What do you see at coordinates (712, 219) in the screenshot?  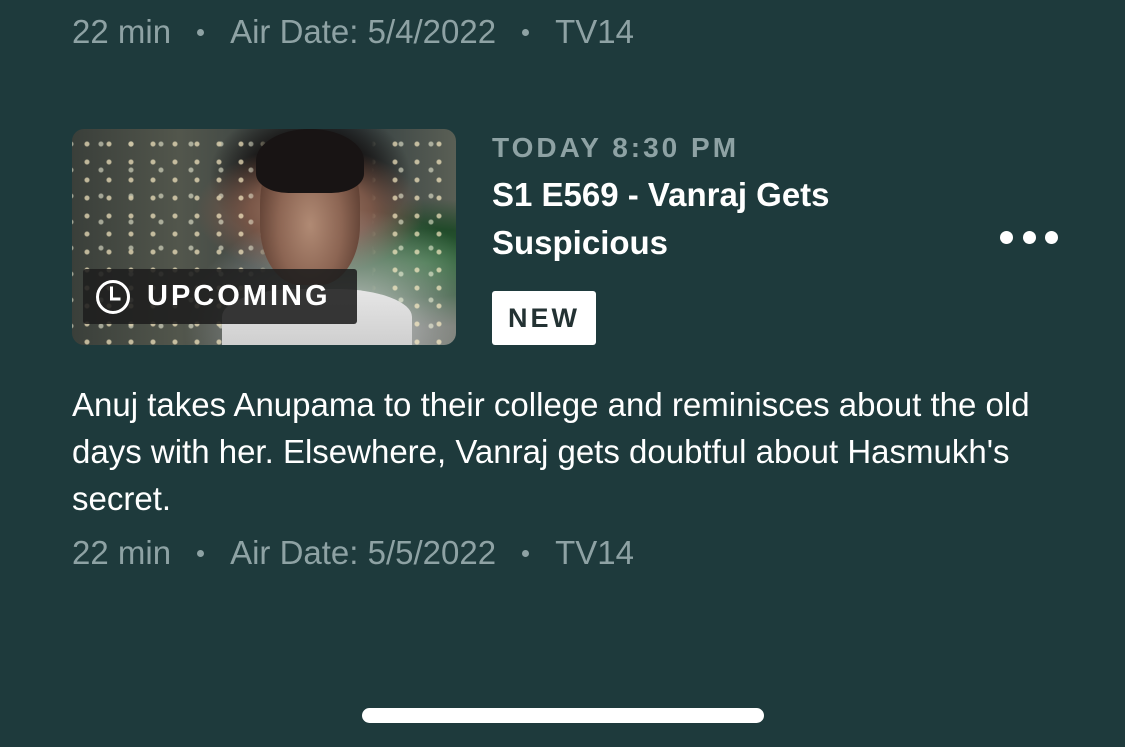 I see `episode-title: S1 E569 - Vanraj Gets Suspicious` at bounding box center [712, 219].